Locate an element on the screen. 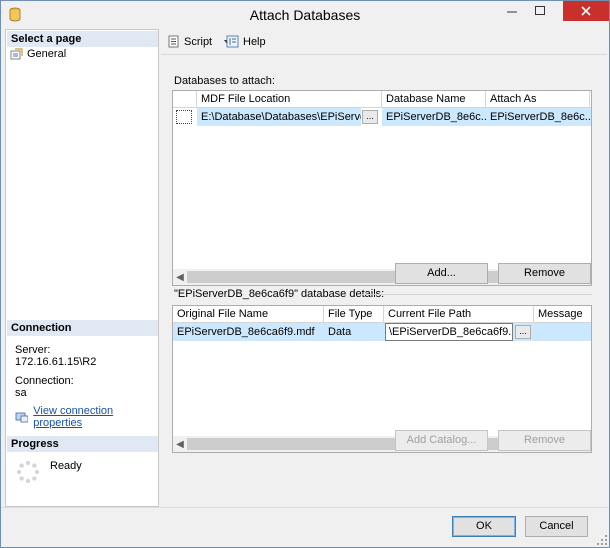  maximize-icon is located at coordinates (540, 10).